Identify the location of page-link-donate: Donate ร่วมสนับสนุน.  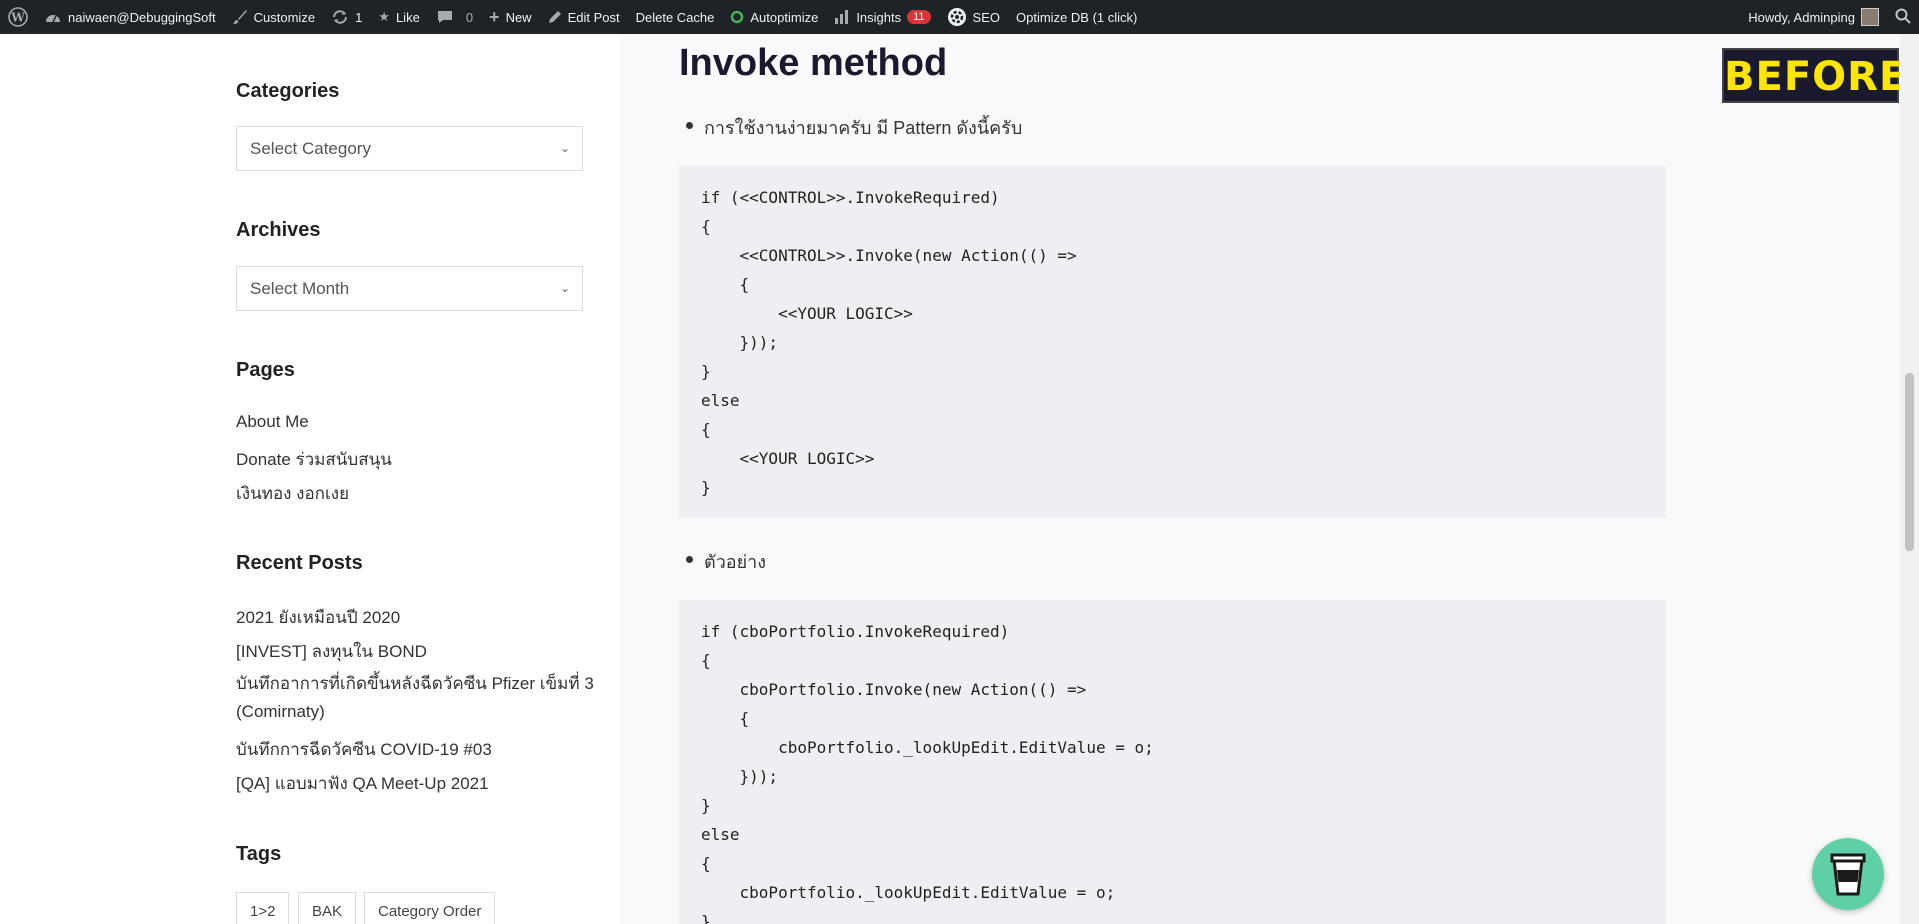
(314, 459).